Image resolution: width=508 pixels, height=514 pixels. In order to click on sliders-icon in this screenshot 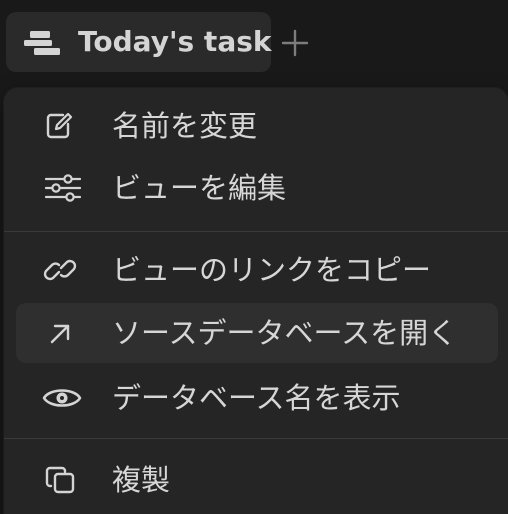, I will do `click(62, 188)`.